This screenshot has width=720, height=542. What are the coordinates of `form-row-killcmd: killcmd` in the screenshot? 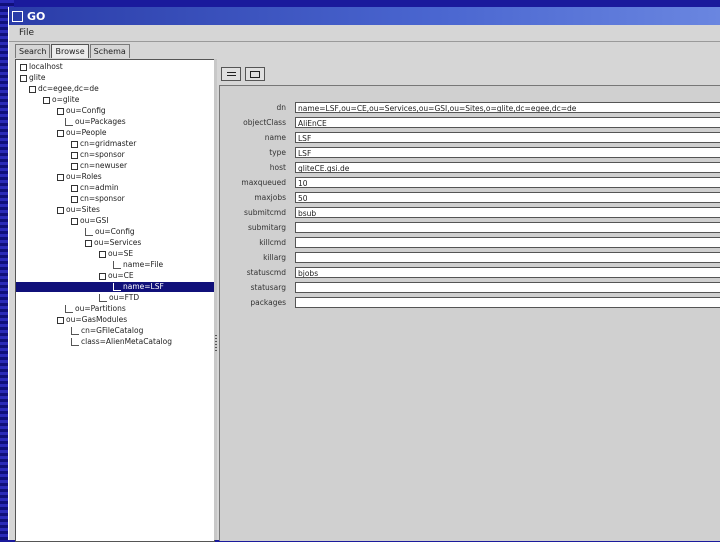 It's located at (470, 242).